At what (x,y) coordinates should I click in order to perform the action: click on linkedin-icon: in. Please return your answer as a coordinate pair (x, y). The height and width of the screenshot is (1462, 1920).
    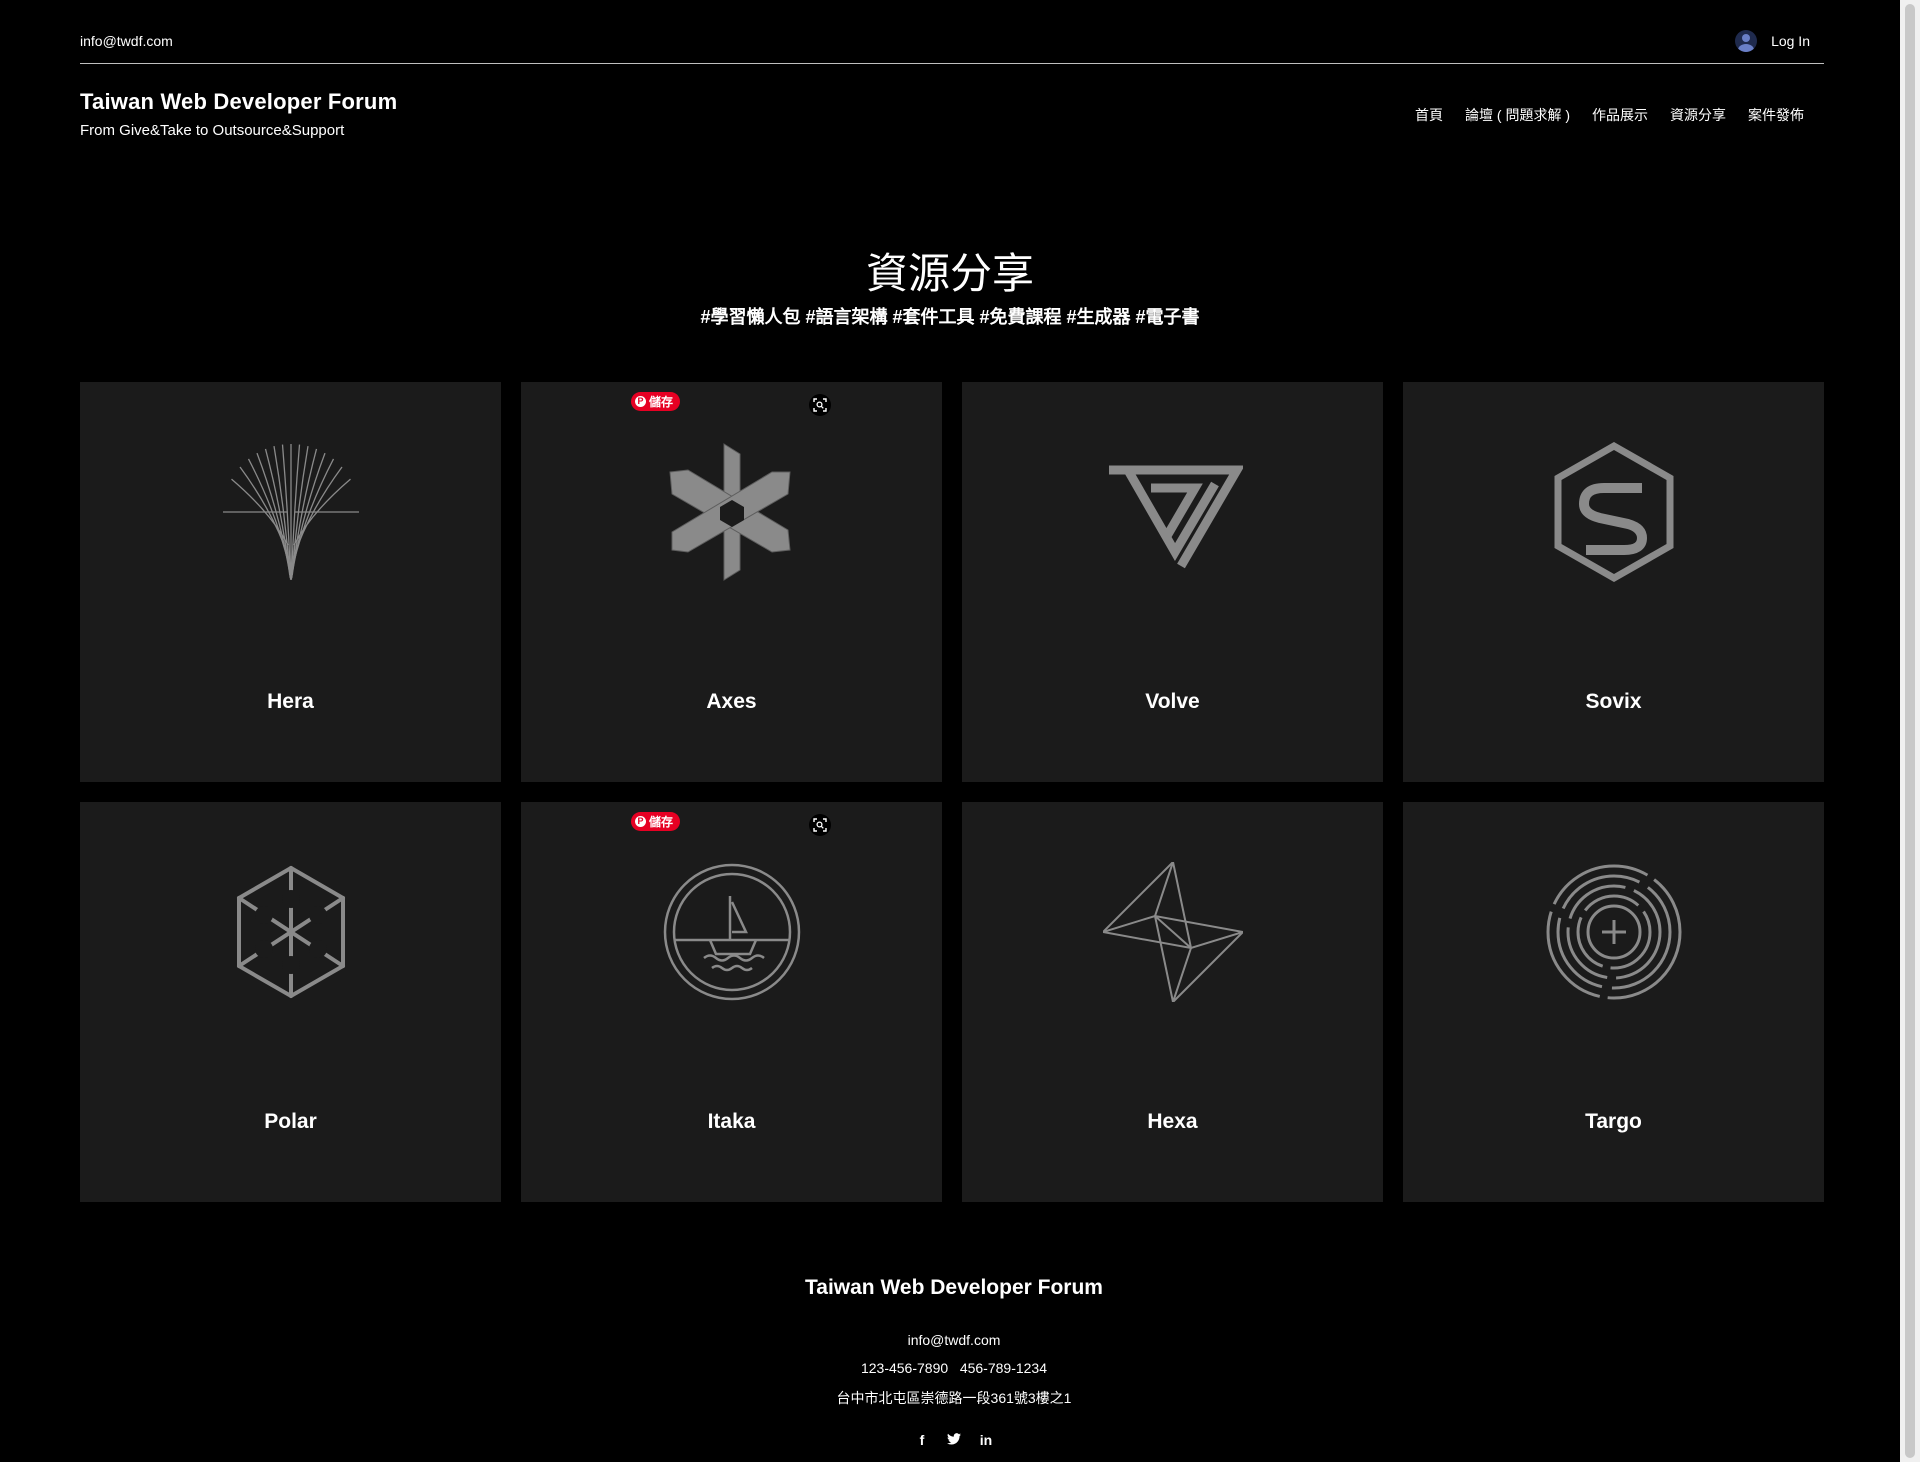
    Looking at the image, I should click on (986, 1440).